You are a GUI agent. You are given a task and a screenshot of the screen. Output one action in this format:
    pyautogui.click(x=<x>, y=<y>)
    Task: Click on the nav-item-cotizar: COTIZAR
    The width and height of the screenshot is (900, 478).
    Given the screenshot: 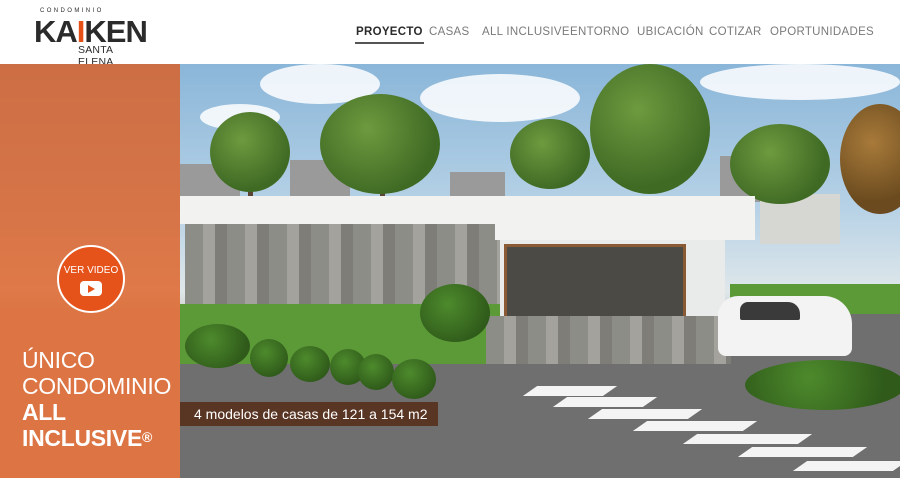 What is the action you would take?
    pyautogui.click(x=735, y=32)
    